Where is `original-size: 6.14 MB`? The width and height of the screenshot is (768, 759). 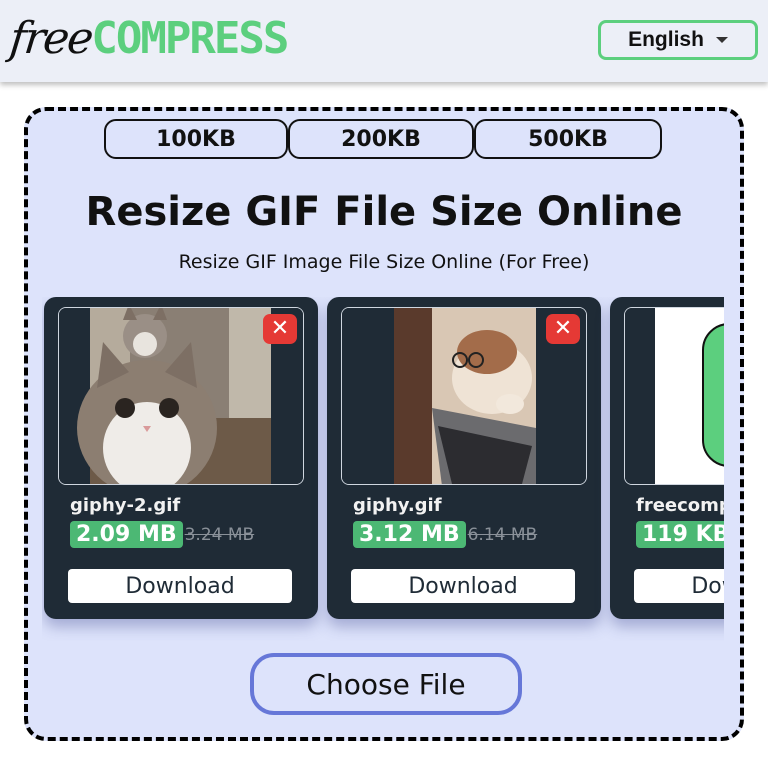 original-size: 6.14 MB is located at coordinates (502, 534).